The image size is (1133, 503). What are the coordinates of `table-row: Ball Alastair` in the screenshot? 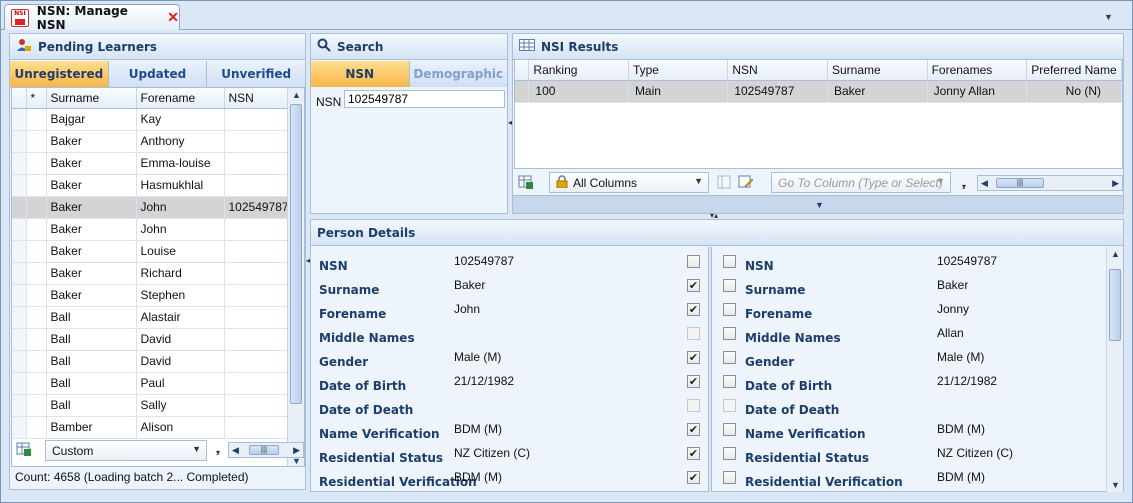 It's located at (151, 317).